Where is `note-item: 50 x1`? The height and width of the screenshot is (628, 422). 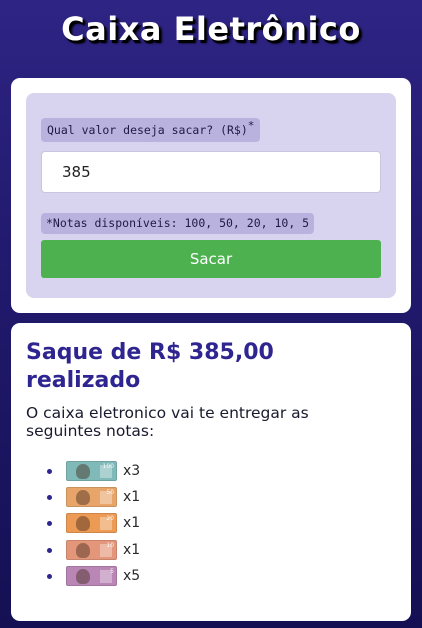 note-item: 50 x1 is located at coordinates (83, 497).